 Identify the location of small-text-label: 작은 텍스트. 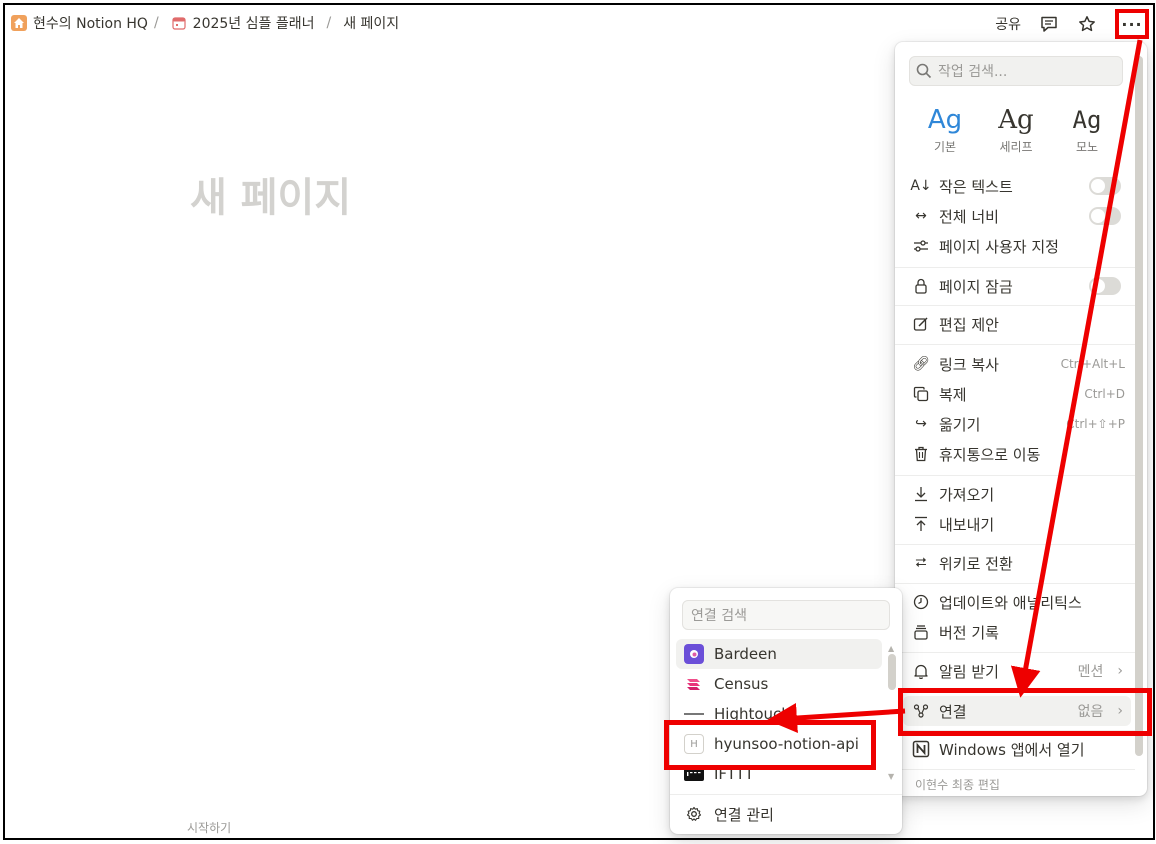
(976, 186).